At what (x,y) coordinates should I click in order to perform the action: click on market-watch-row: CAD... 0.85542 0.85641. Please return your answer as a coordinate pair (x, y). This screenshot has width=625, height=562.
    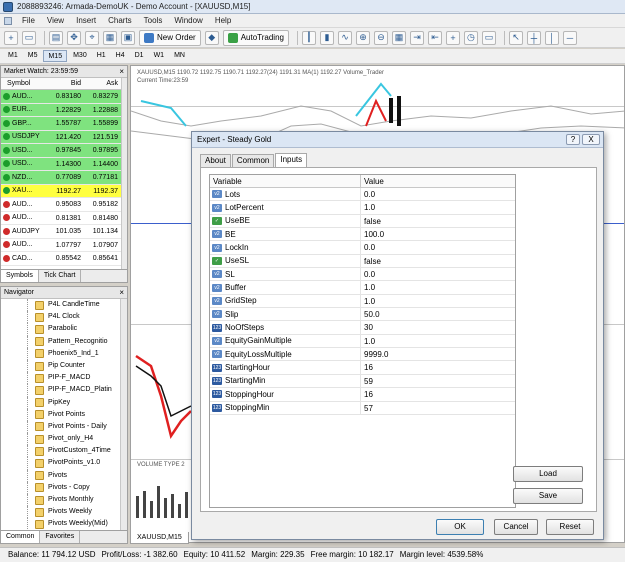
    Looking at the image, I should click on (64, 259).